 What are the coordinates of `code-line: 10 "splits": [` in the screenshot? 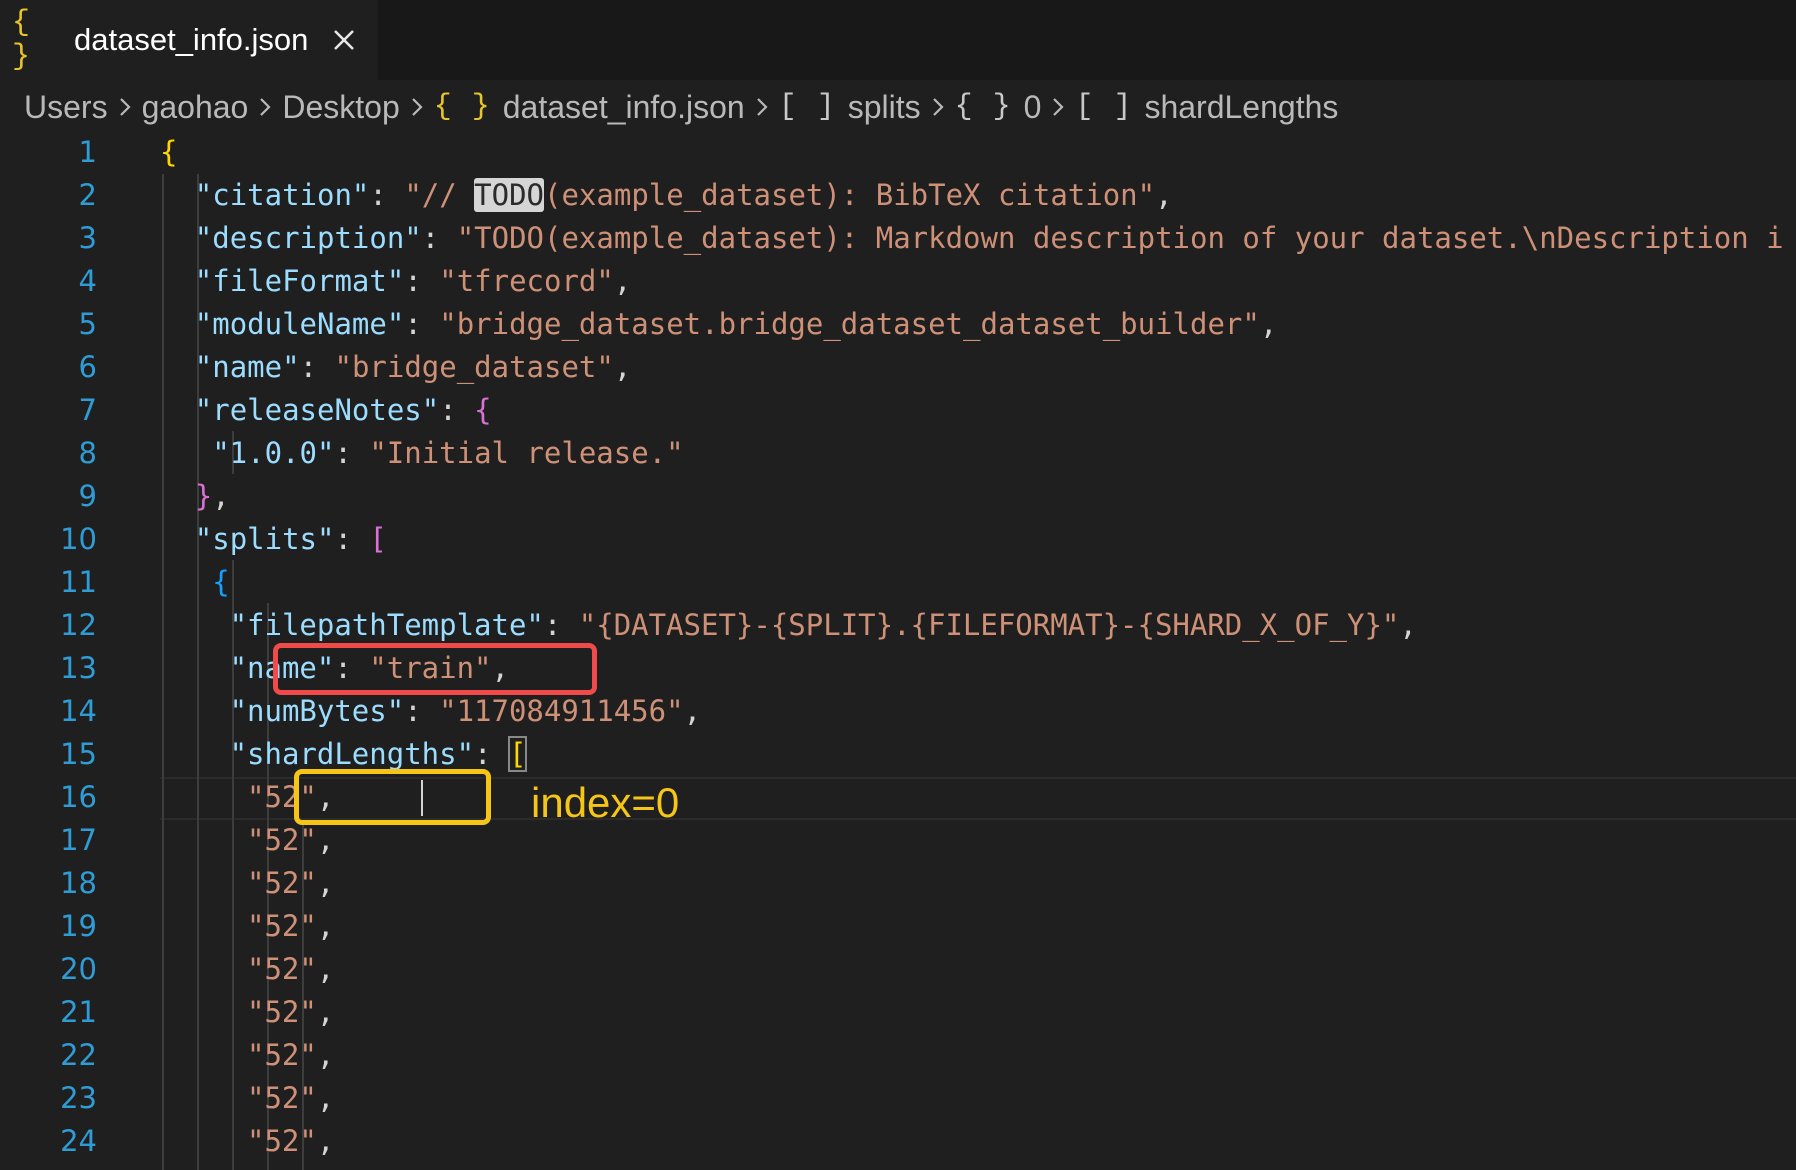 It's located at (898, 539).